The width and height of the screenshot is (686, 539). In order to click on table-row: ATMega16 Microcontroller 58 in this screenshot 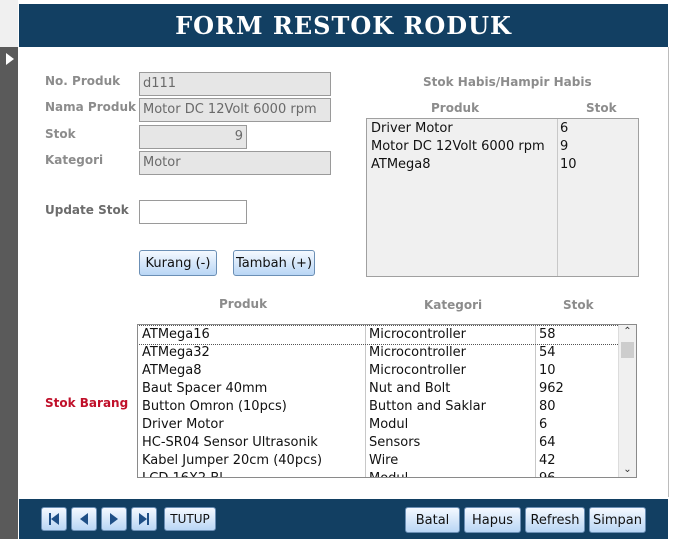, I will do `click(379, 335)`.